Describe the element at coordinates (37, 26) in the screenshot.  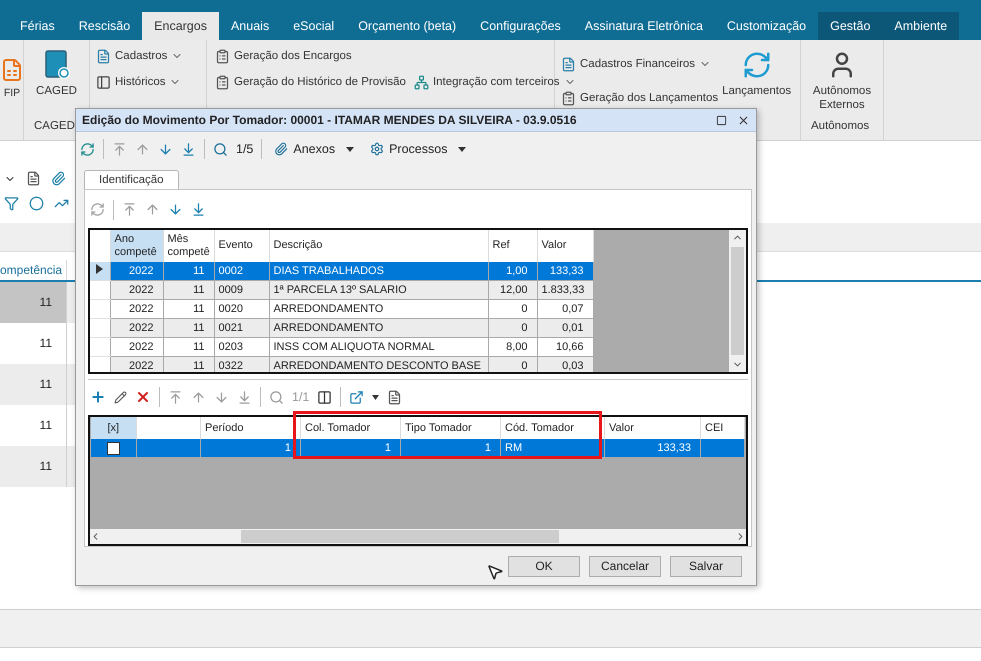
I see `menu-tab: Férias` at that location.